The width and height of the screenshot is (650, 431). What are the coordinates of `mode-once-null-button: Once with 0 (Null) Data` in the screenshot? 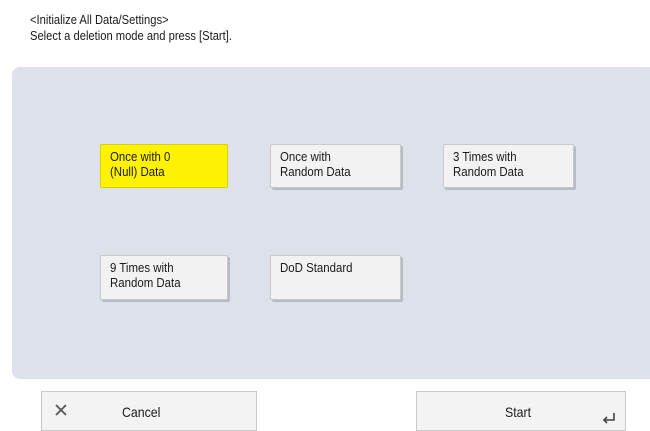 It's located at (164, 166).